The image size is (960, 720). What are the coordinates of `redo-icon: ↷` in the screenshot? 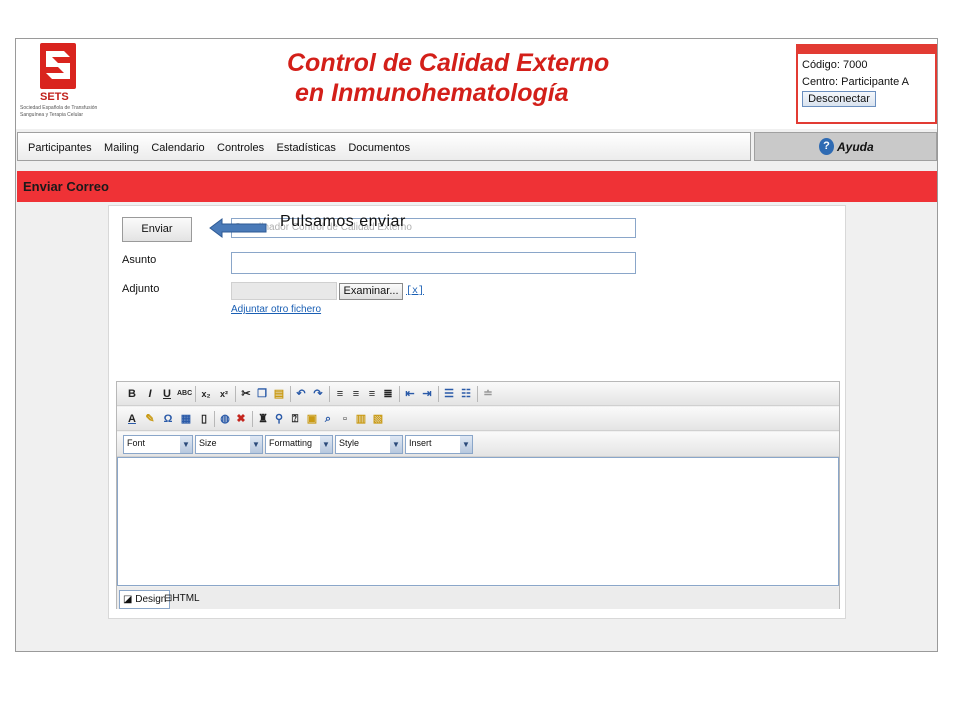 It's located at (318, 394).